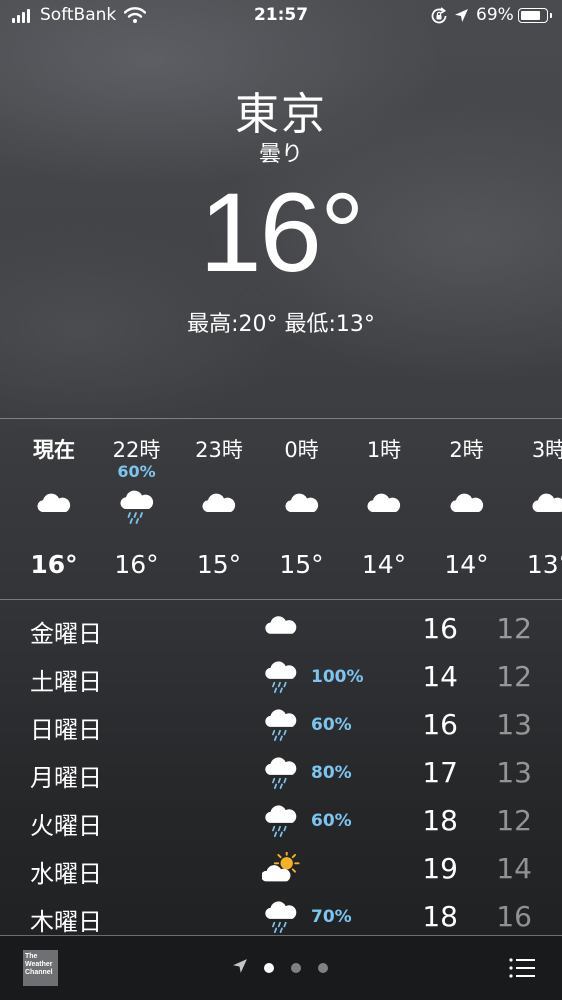  What do you see at coordinates (66, 730) in the screenshot?
I see `day-name: 日曜日` at bounding box center [66, 730].